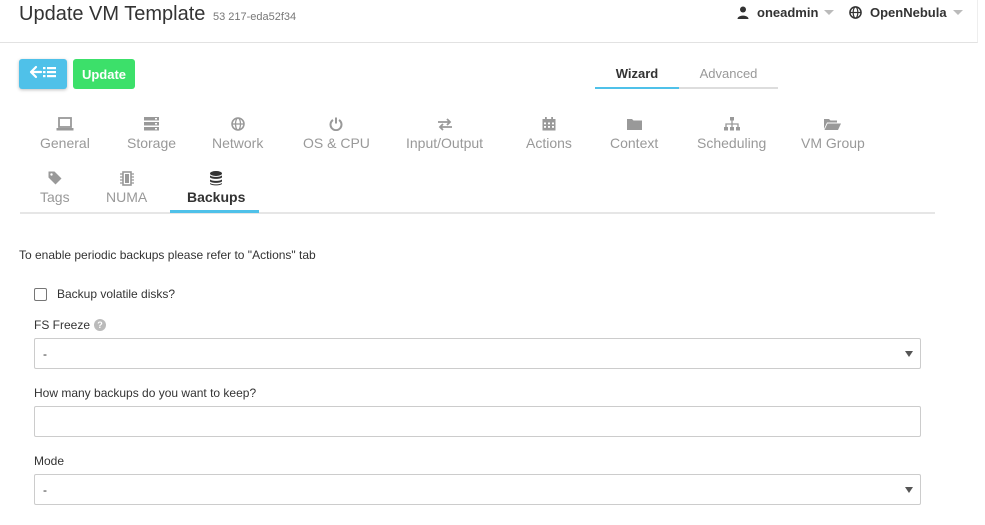 The width and height of the screenshot is (985, 525). Describe the element at coordinates (112, 14) in the screenshot. I see `page-title-text: Update VM Template` at that location.